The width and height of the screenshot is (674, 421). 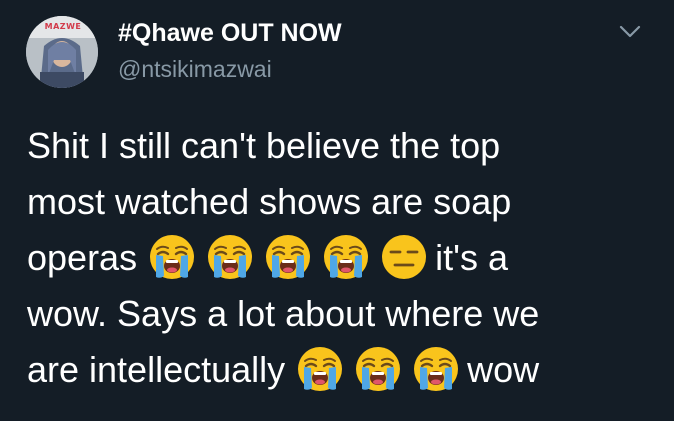 I want to click on tweet-line: most watched shows are soap, so click(x=347, y=202).